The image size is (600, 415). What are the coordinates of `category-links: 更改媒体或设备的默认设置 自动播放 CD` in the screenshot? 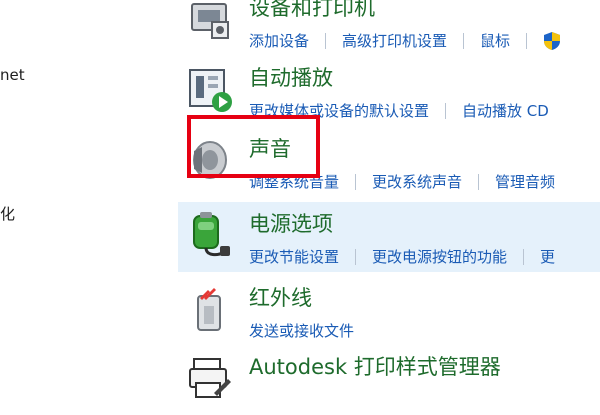 It's located at (399, 110).